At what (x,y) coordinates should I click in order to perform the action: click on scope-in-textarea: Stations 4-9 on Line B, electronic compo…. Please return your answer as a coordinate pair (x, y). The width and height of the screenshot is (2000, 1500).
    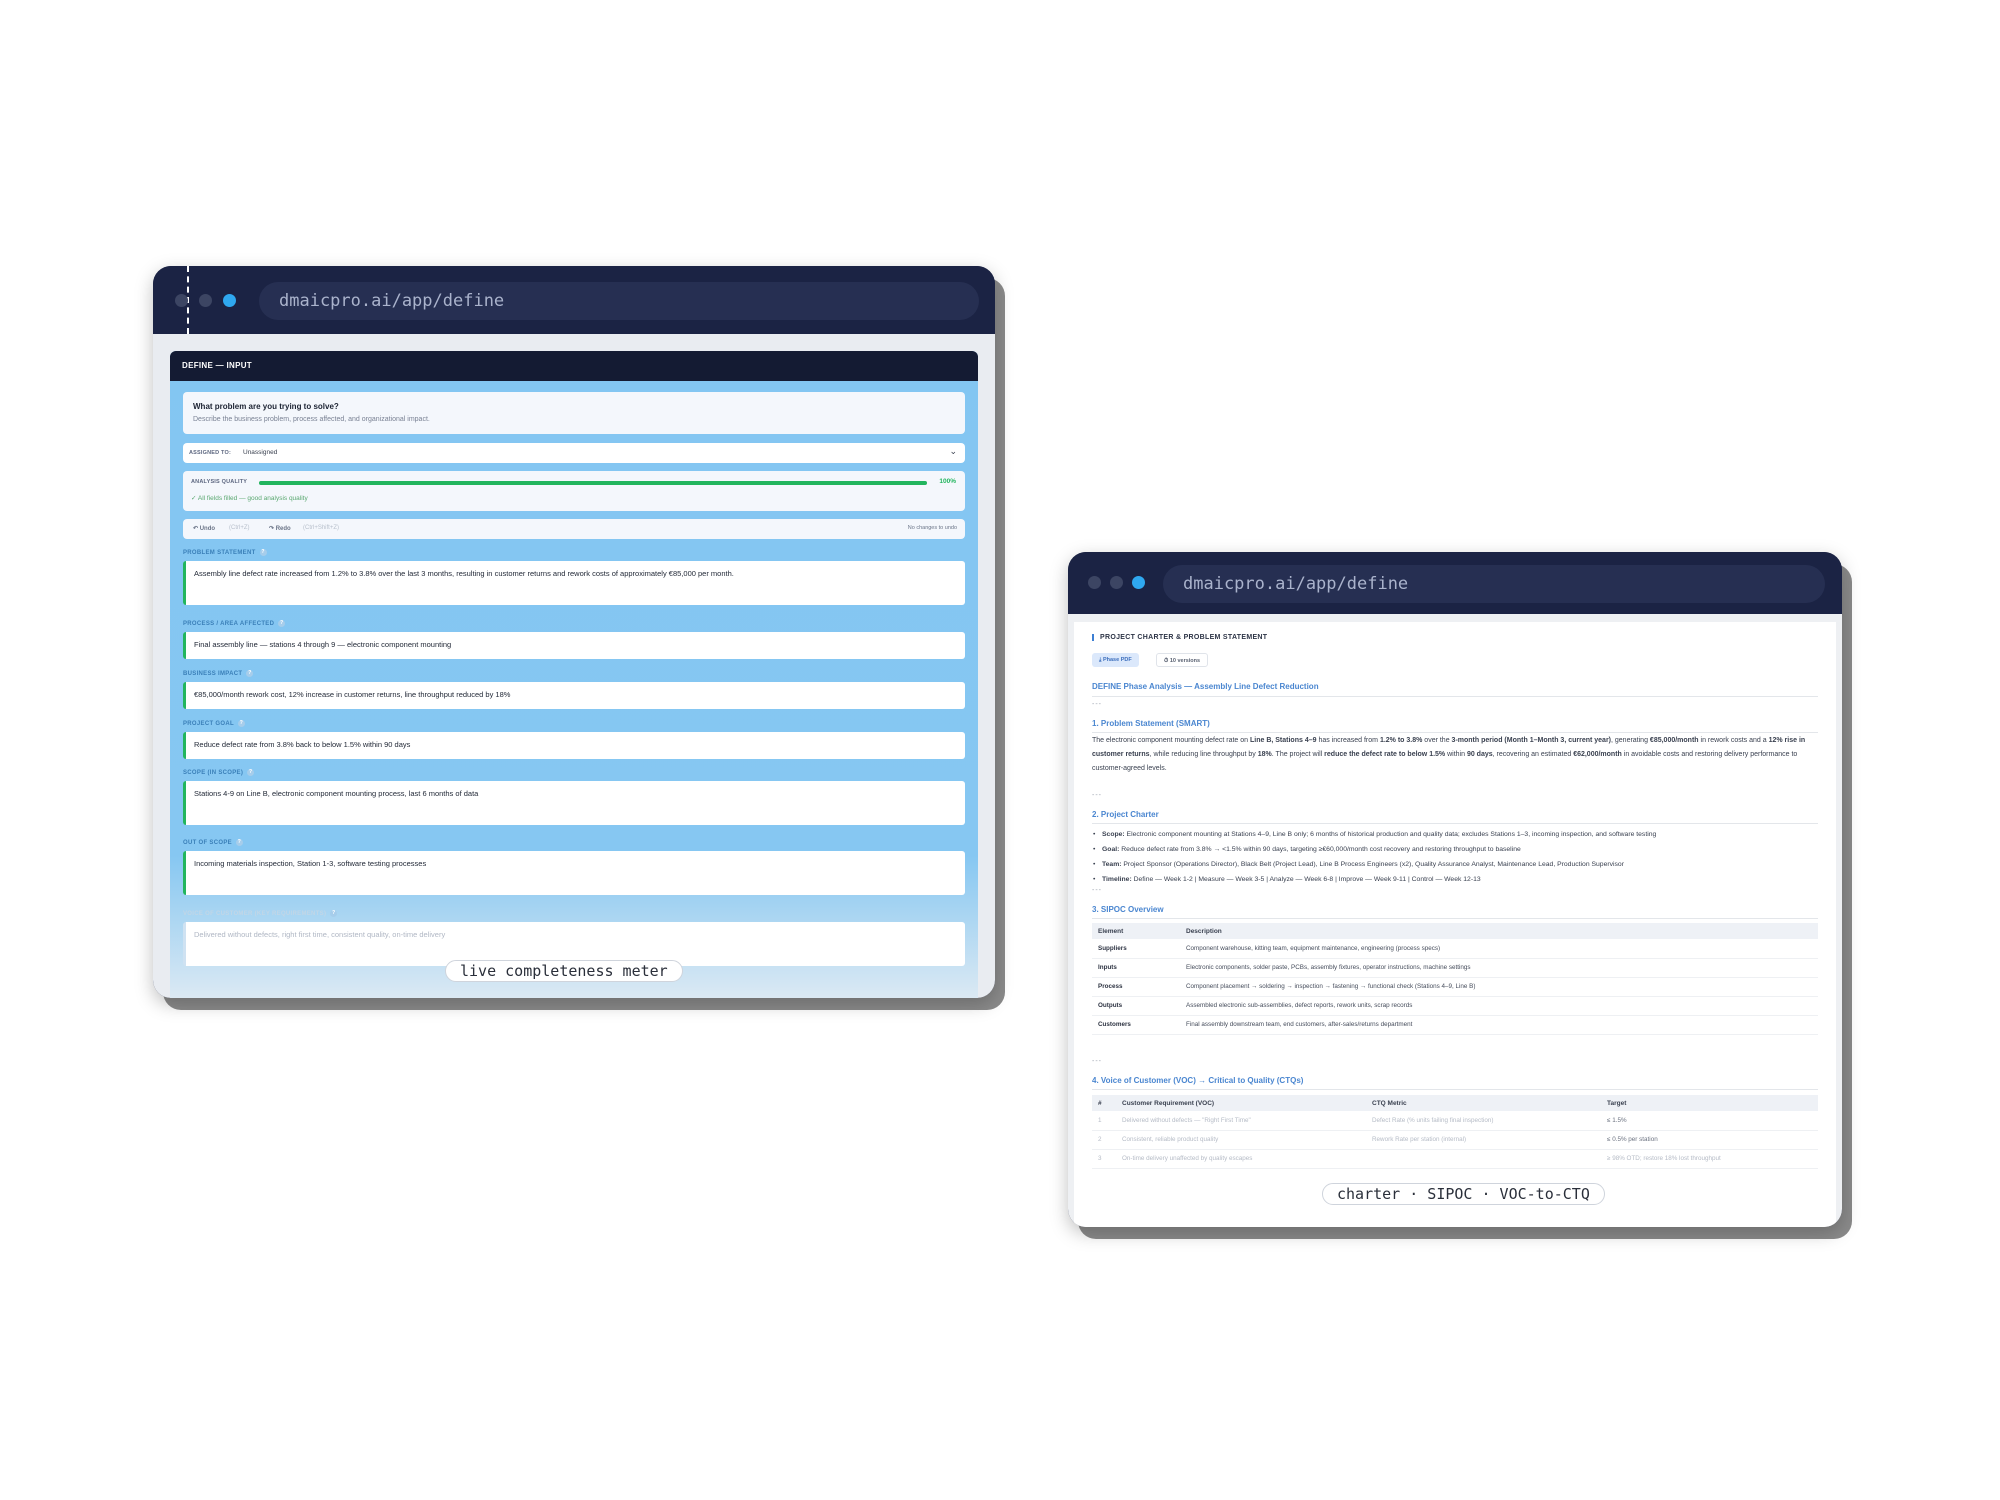
    Looking at the image, I should click on (574, 803).